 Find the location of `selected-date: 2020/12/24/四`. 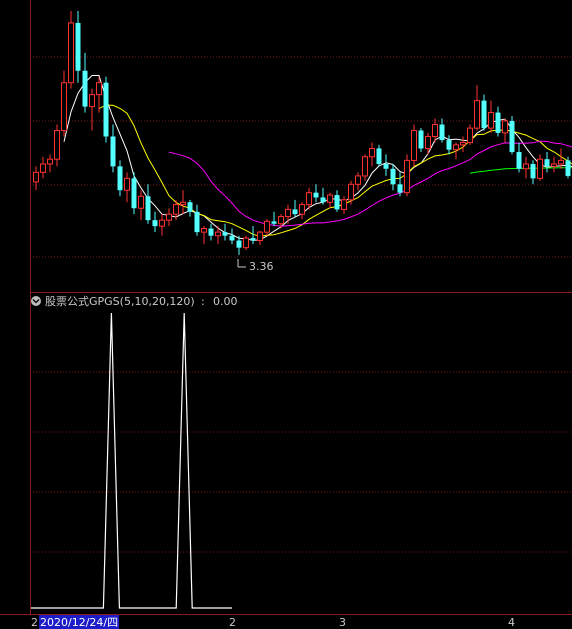

selected-date: 2020/12/24/四 is located at coordinates (79, 622).